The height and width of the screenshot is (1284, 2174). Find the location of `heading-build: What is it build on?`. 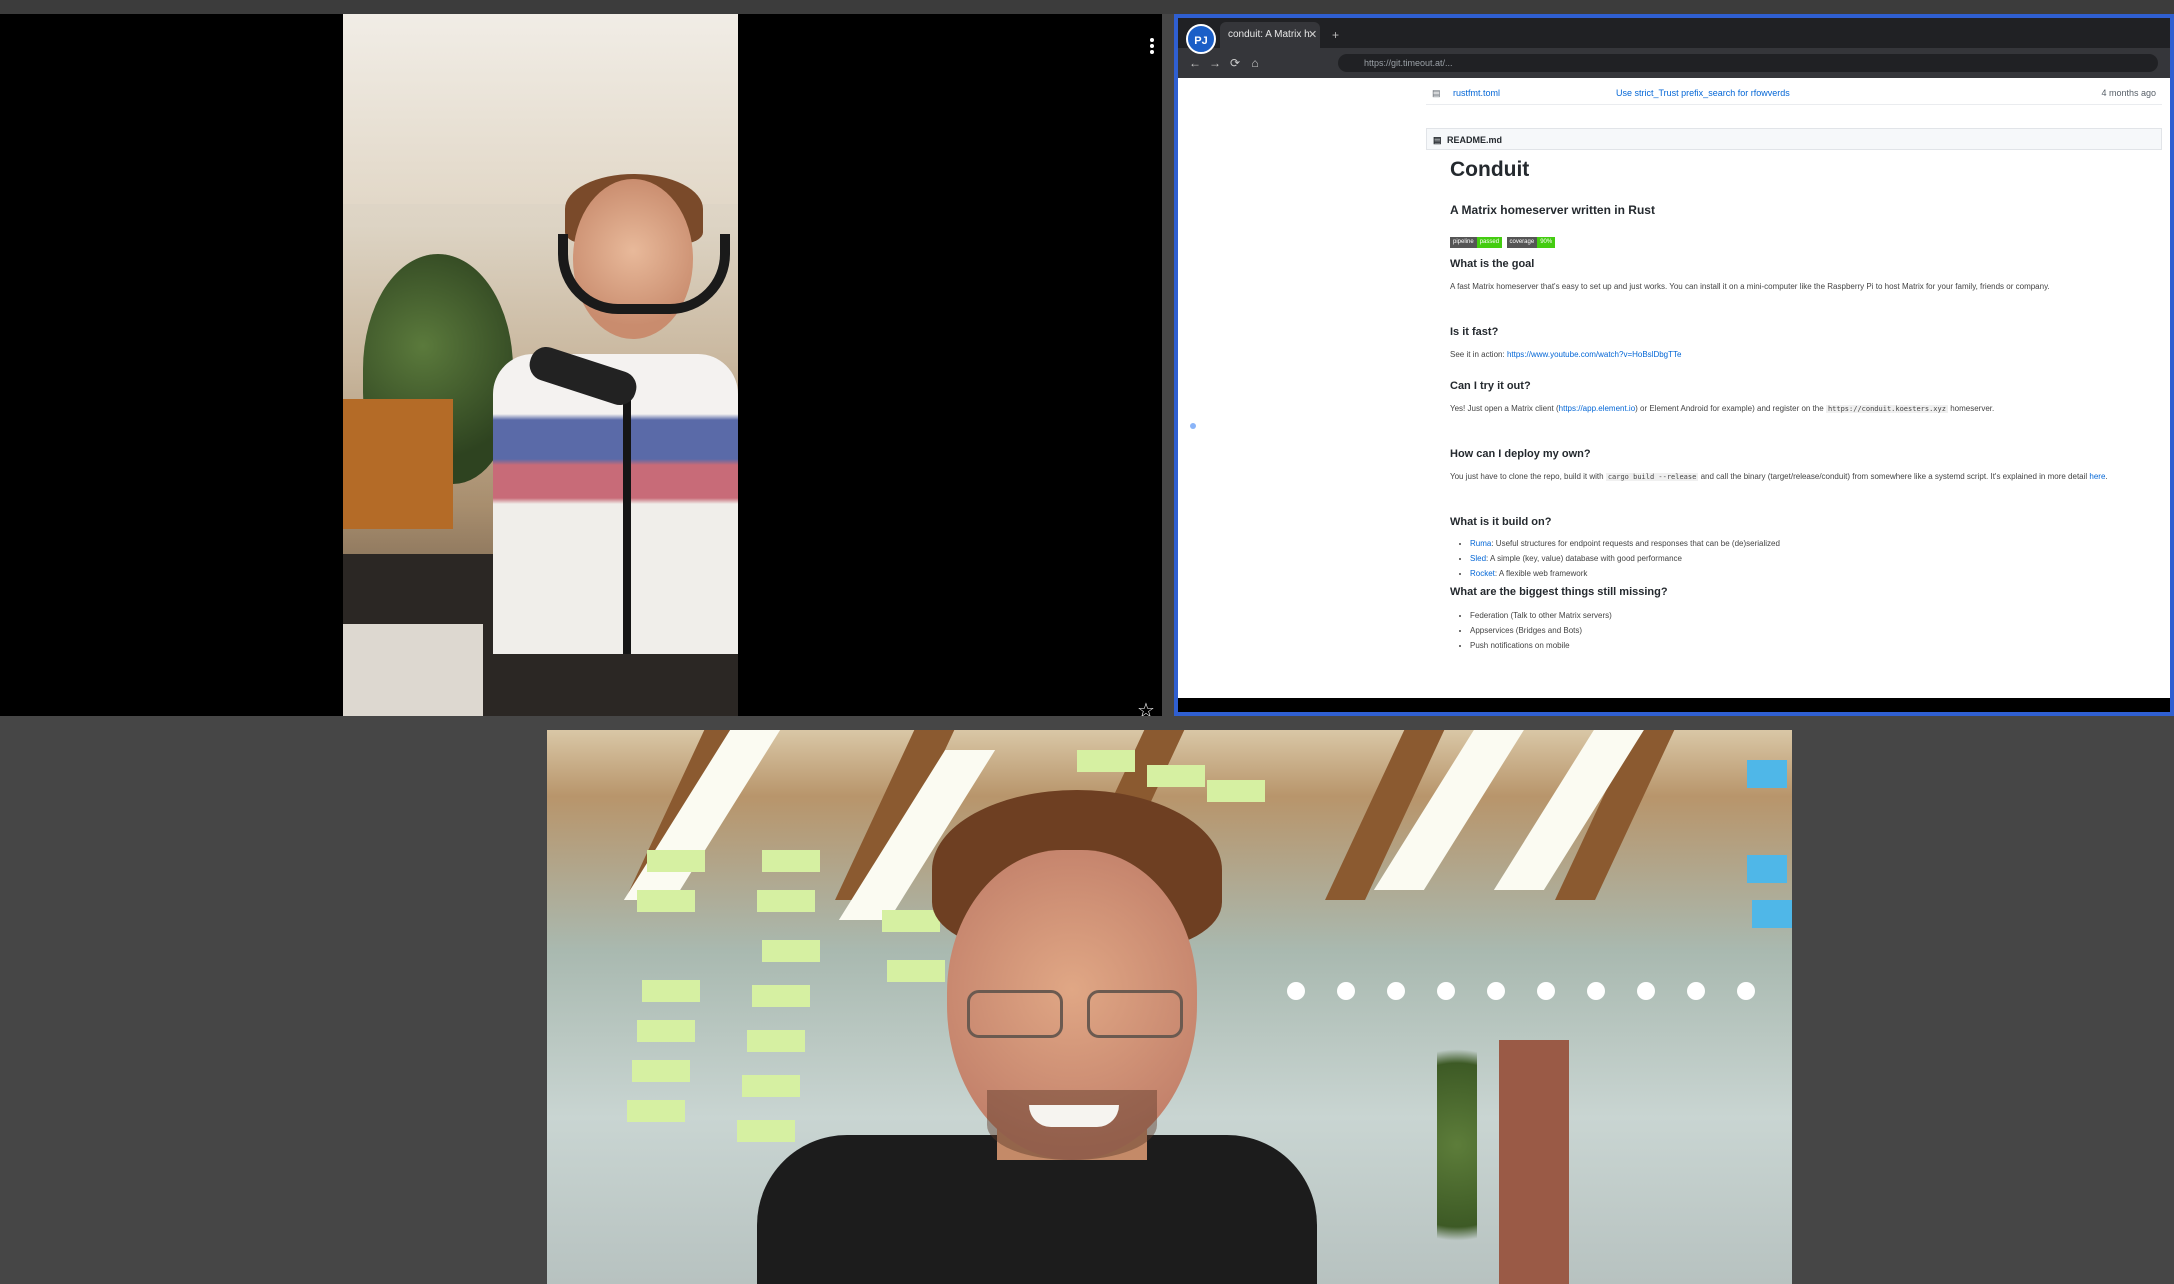

heading-build: What is it build on? is located at coordinates (1501, 522).